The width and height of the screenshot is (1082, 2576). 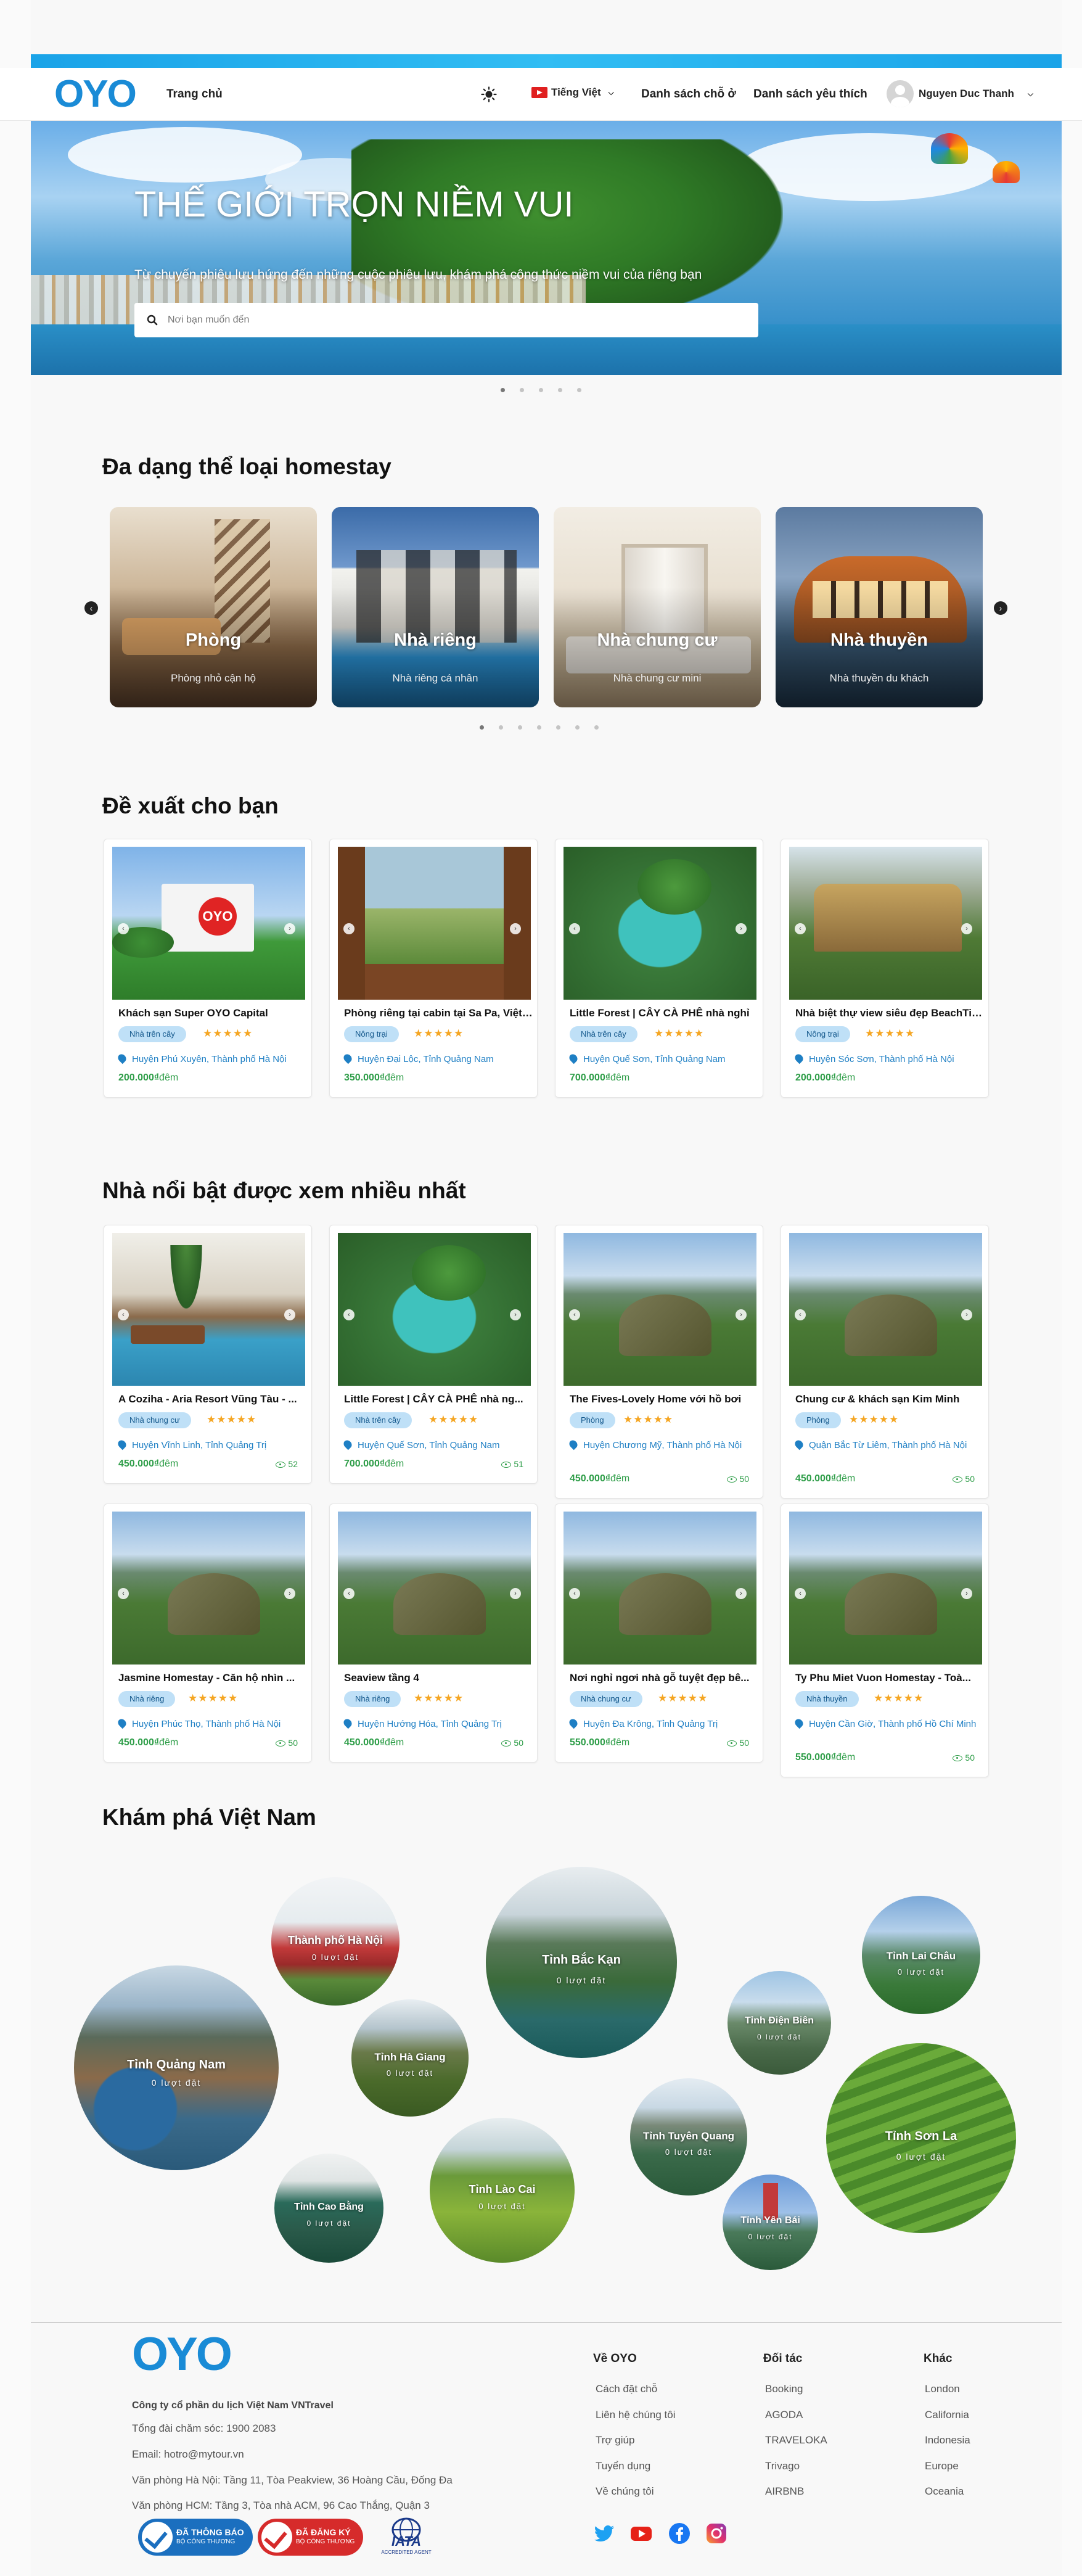 What do you see at coordinates (796, 2440) in the screenshot?
I see `footer-link: TRAVELOKA` at bounding box center [796, 2440].